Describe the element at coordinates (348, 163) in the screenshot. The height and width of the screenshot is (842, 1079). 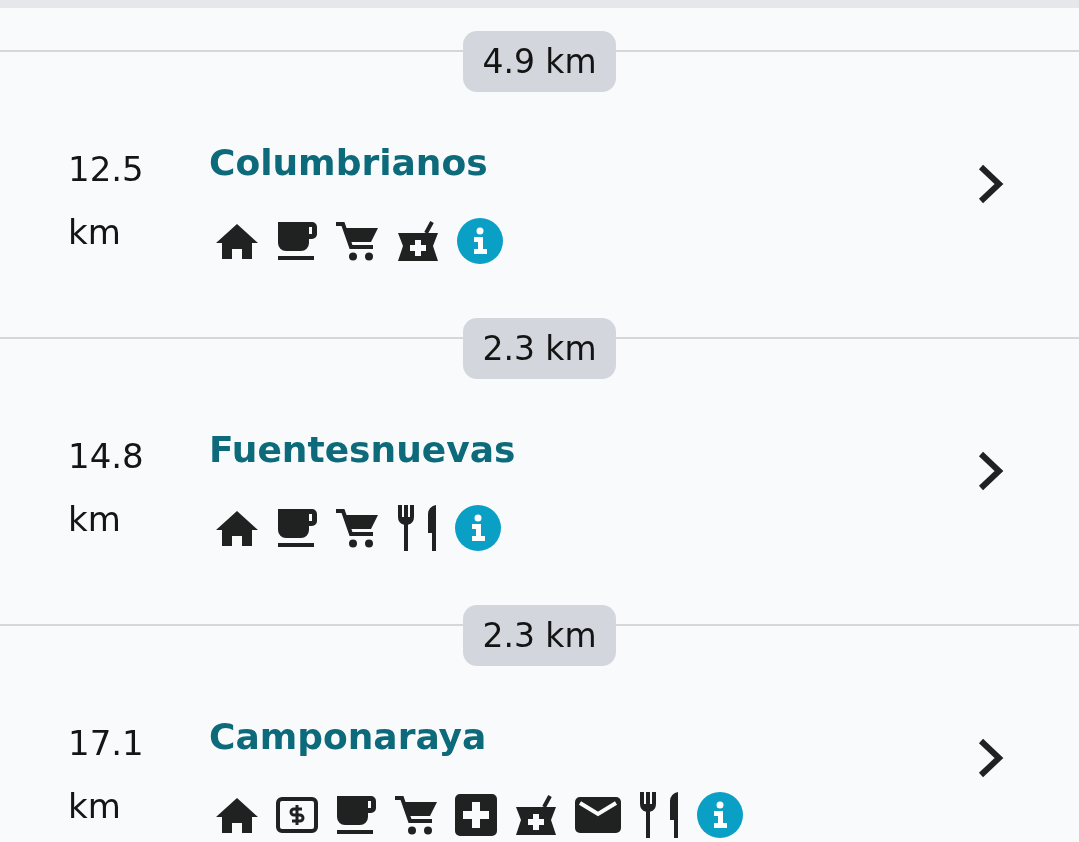
I see `town-name: Columbrianos` at that location.